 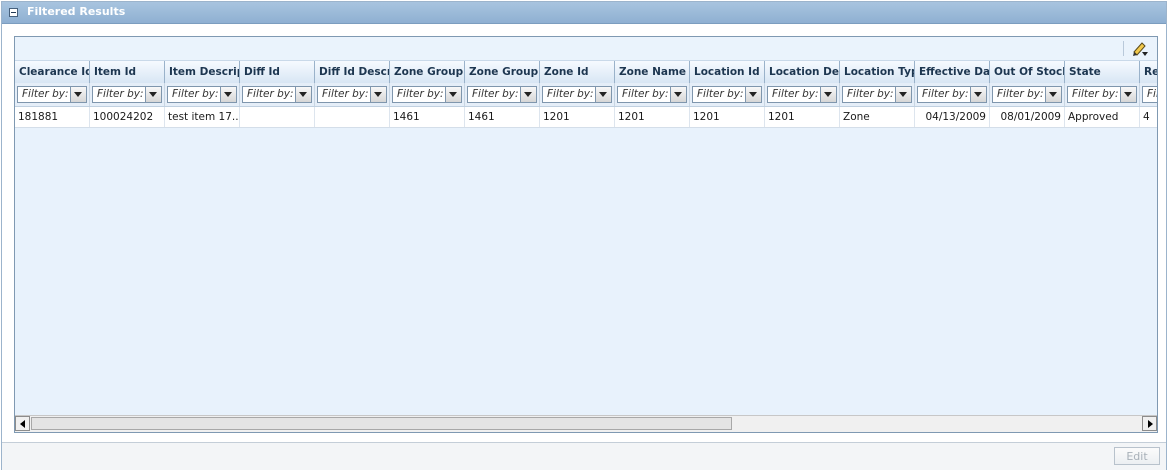 What do you see at coordinates (1148, 117) in the screenshot?
I see `table-cell: 4` at bounding box center [1148, 117].